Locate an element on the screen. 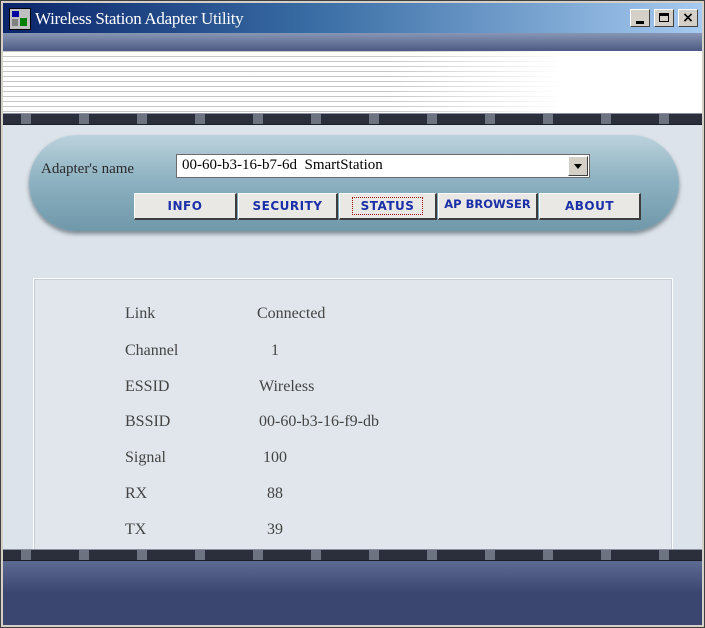 The image size is (705, 628). tx-value: 39 is located at coordinates (275, 529).